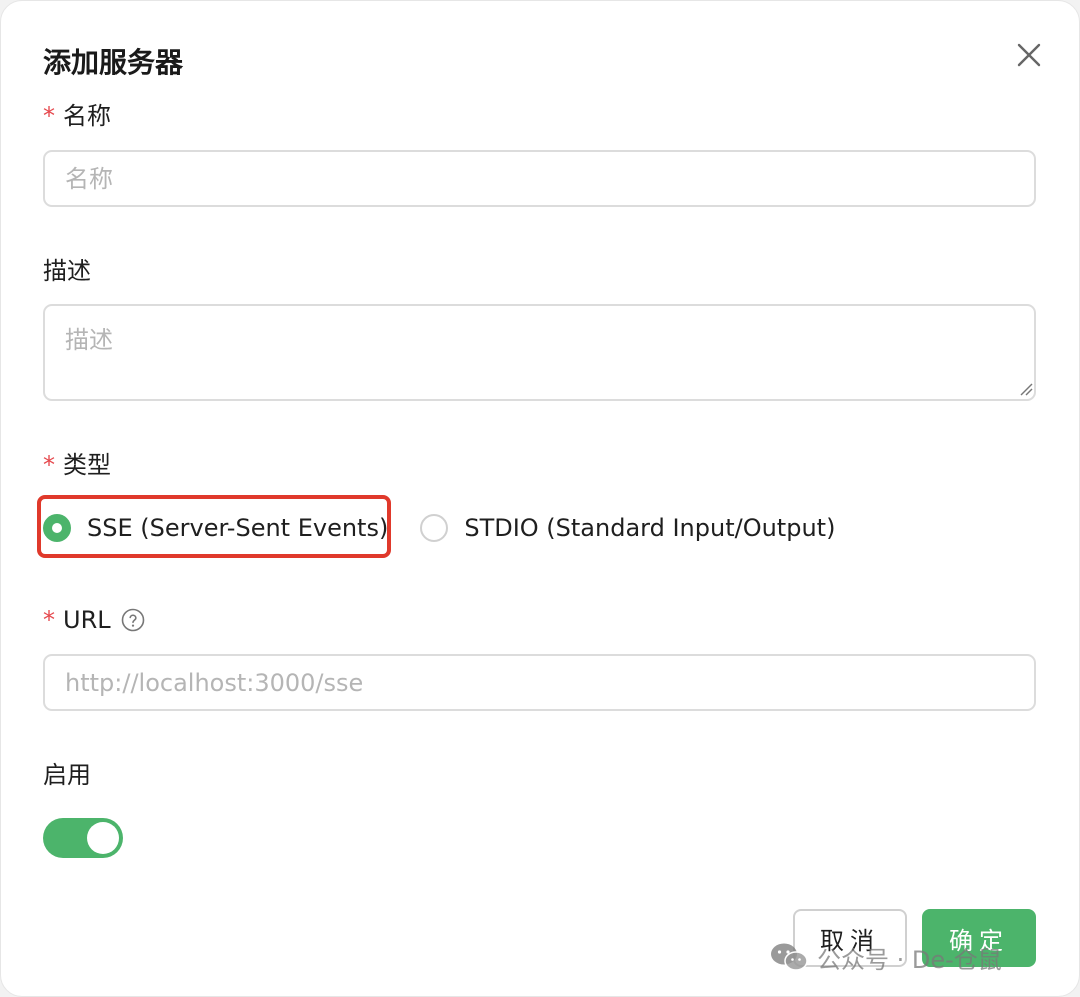 Image resolution: width=1080 pixels, height=997 pixels. Describe the element at coordinates (113, 62) in the screenshot. I see `dialog-title: 添加服务器` at that location.